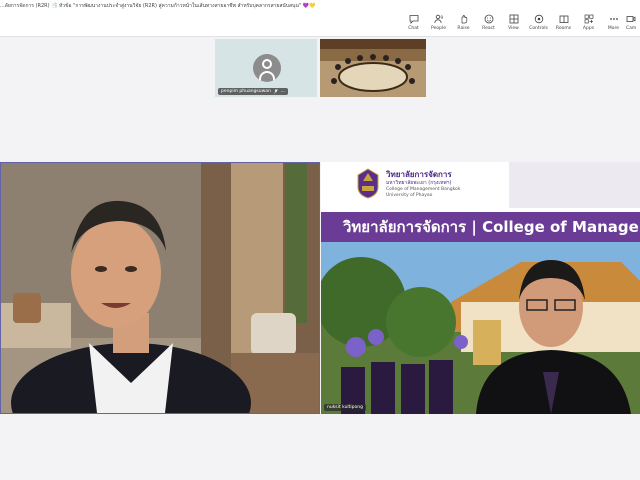  I want to click on svg-text: 9, so click(441, 17).